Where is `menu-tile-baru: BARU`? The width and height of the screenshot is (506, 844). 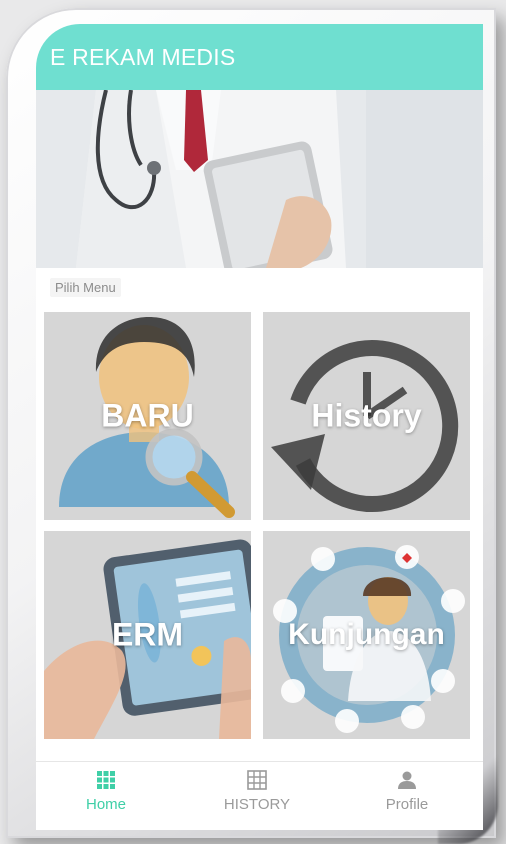
menu-tile-baru: BARU is located at coordinates (147, 416).